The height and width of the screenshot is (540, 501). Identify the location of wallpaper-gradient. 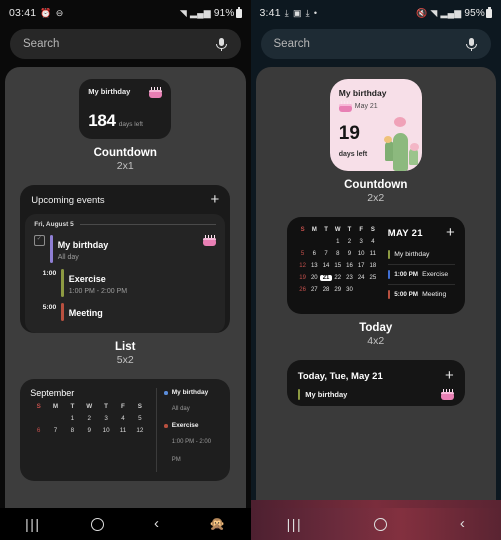
(375, 504).